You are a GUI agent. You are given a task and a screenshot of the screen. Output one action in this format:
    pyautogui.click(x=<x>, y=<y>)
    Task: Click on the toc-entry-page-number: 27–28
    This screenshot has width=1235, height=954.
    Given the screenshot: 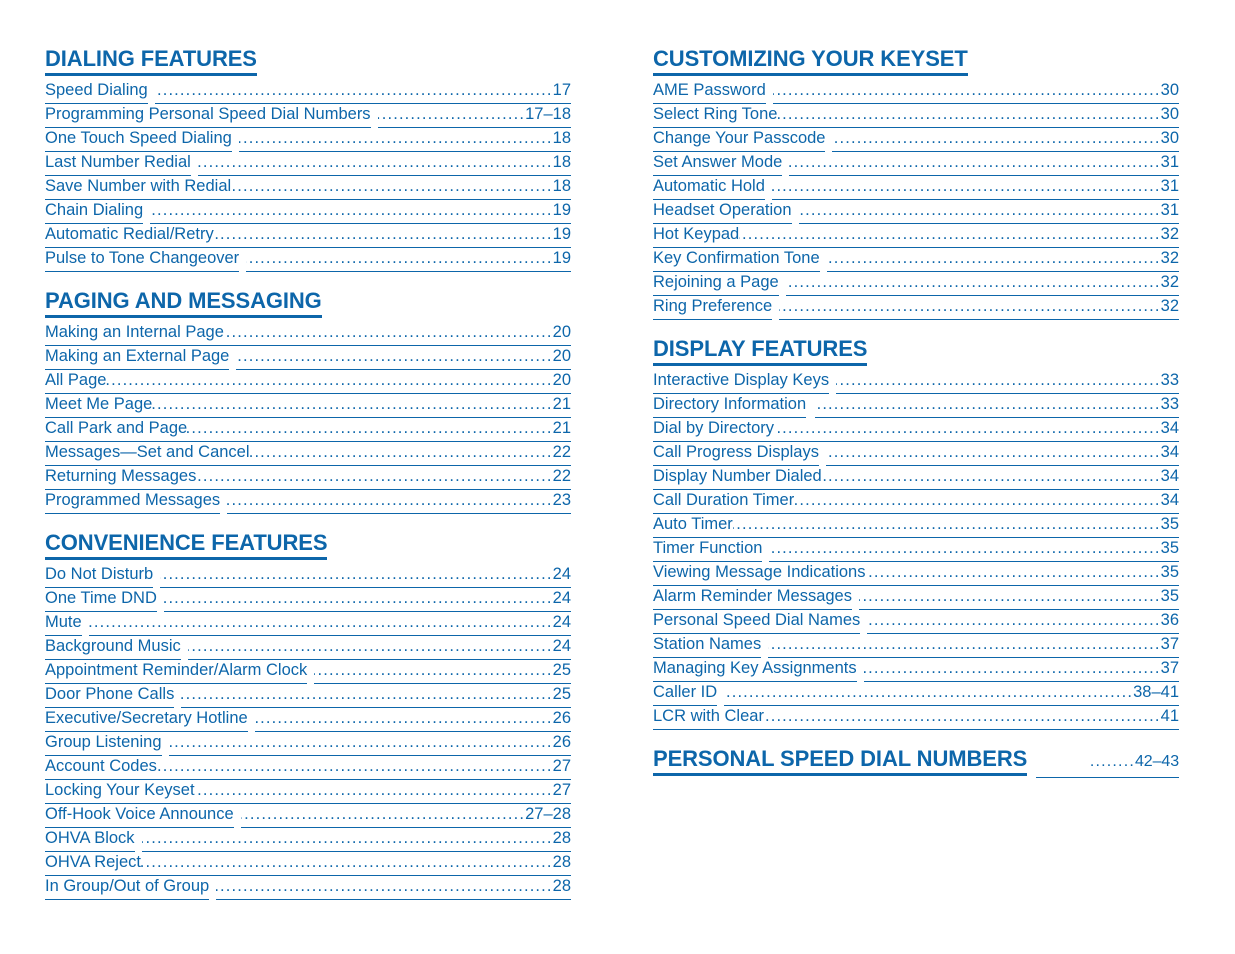 What is the action you would take?
    pyautogui.click(x=548, y=816)
    